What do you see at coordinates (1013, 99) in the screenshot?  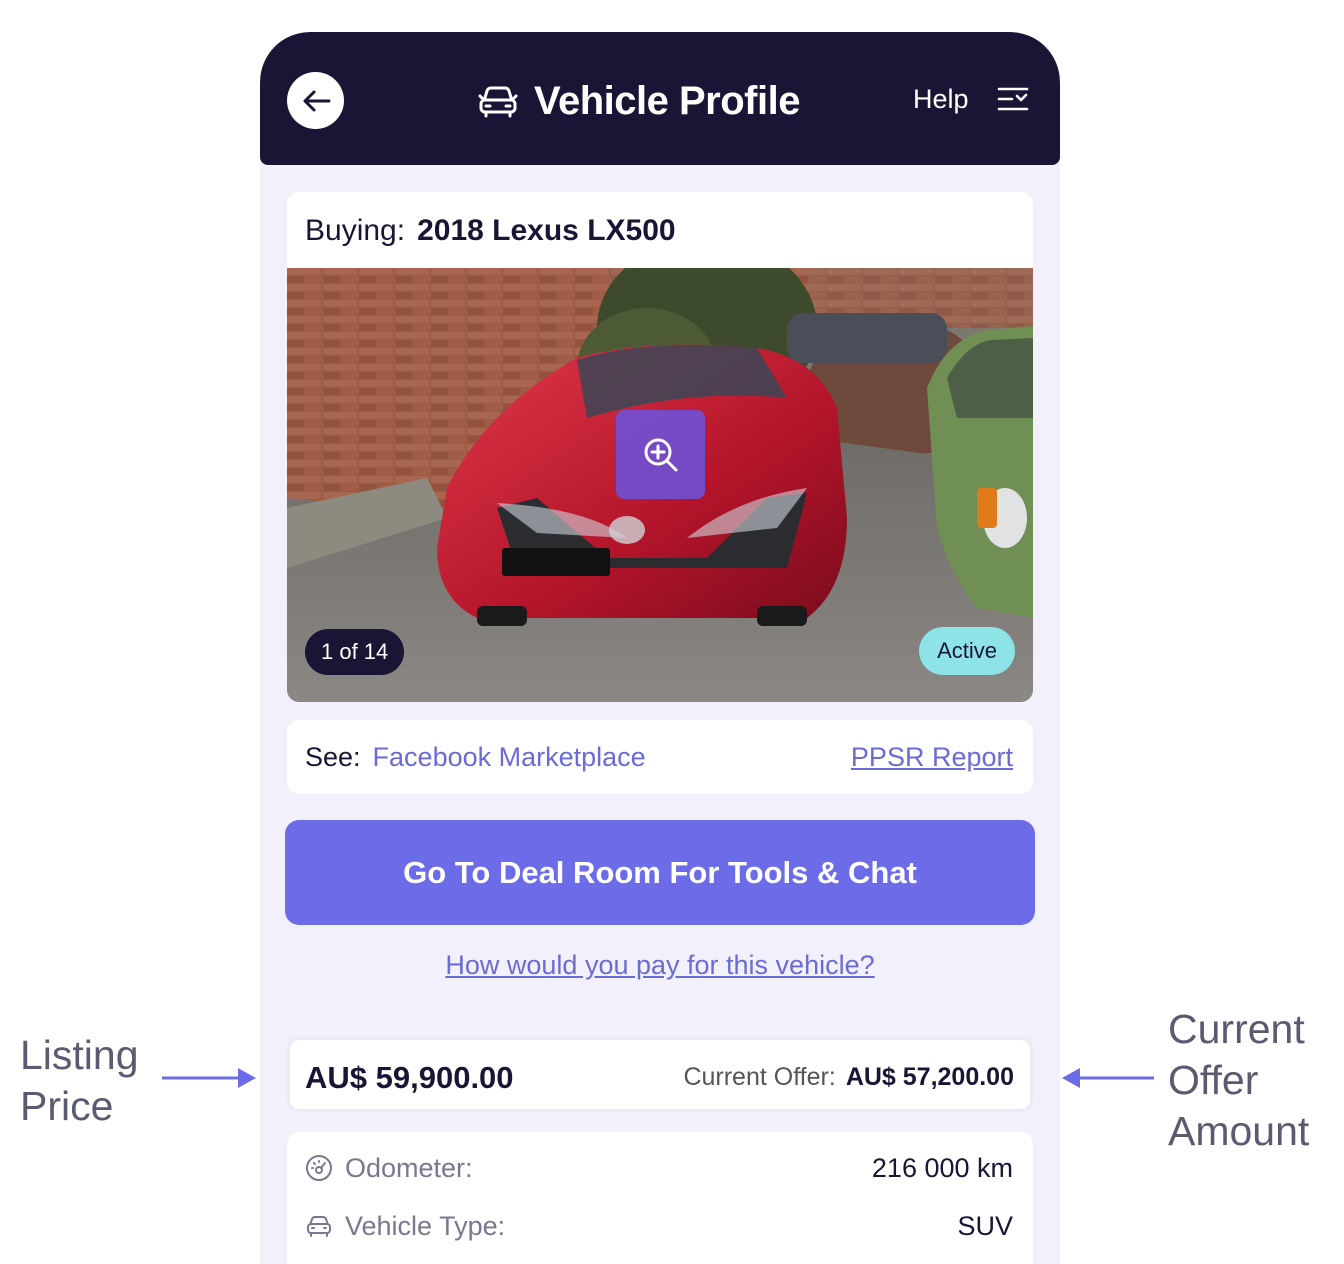 I see `filter-menu-icon` at bounding box center [1013, 99].